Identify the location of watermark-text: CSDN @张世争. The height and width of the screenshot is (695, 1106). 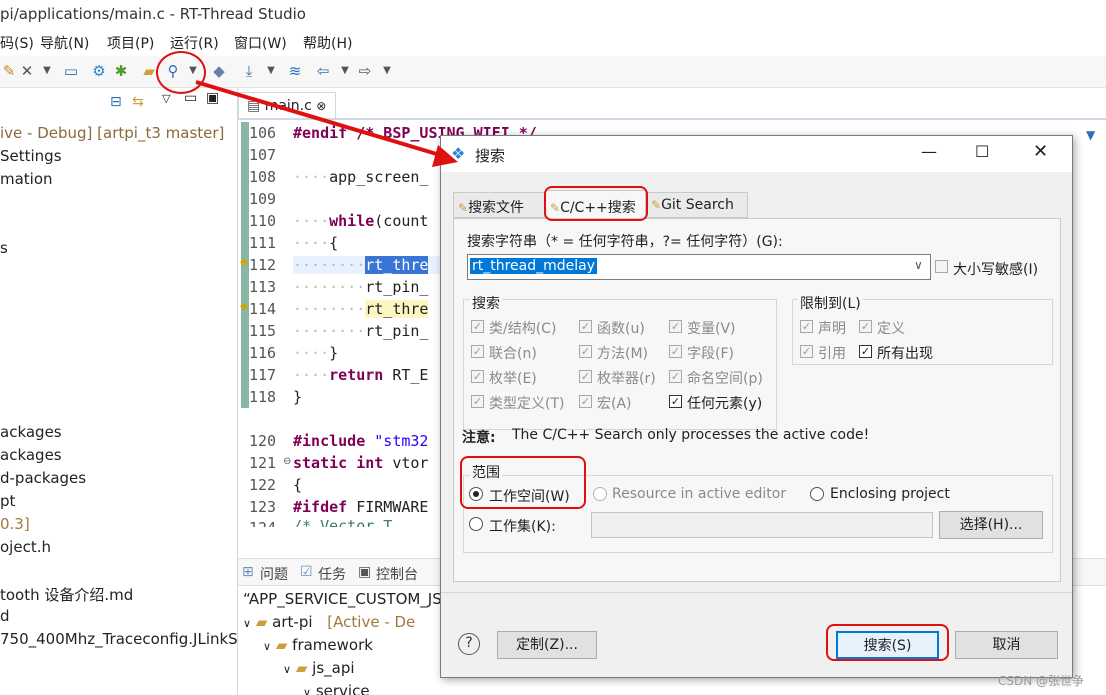
(1041, 681).